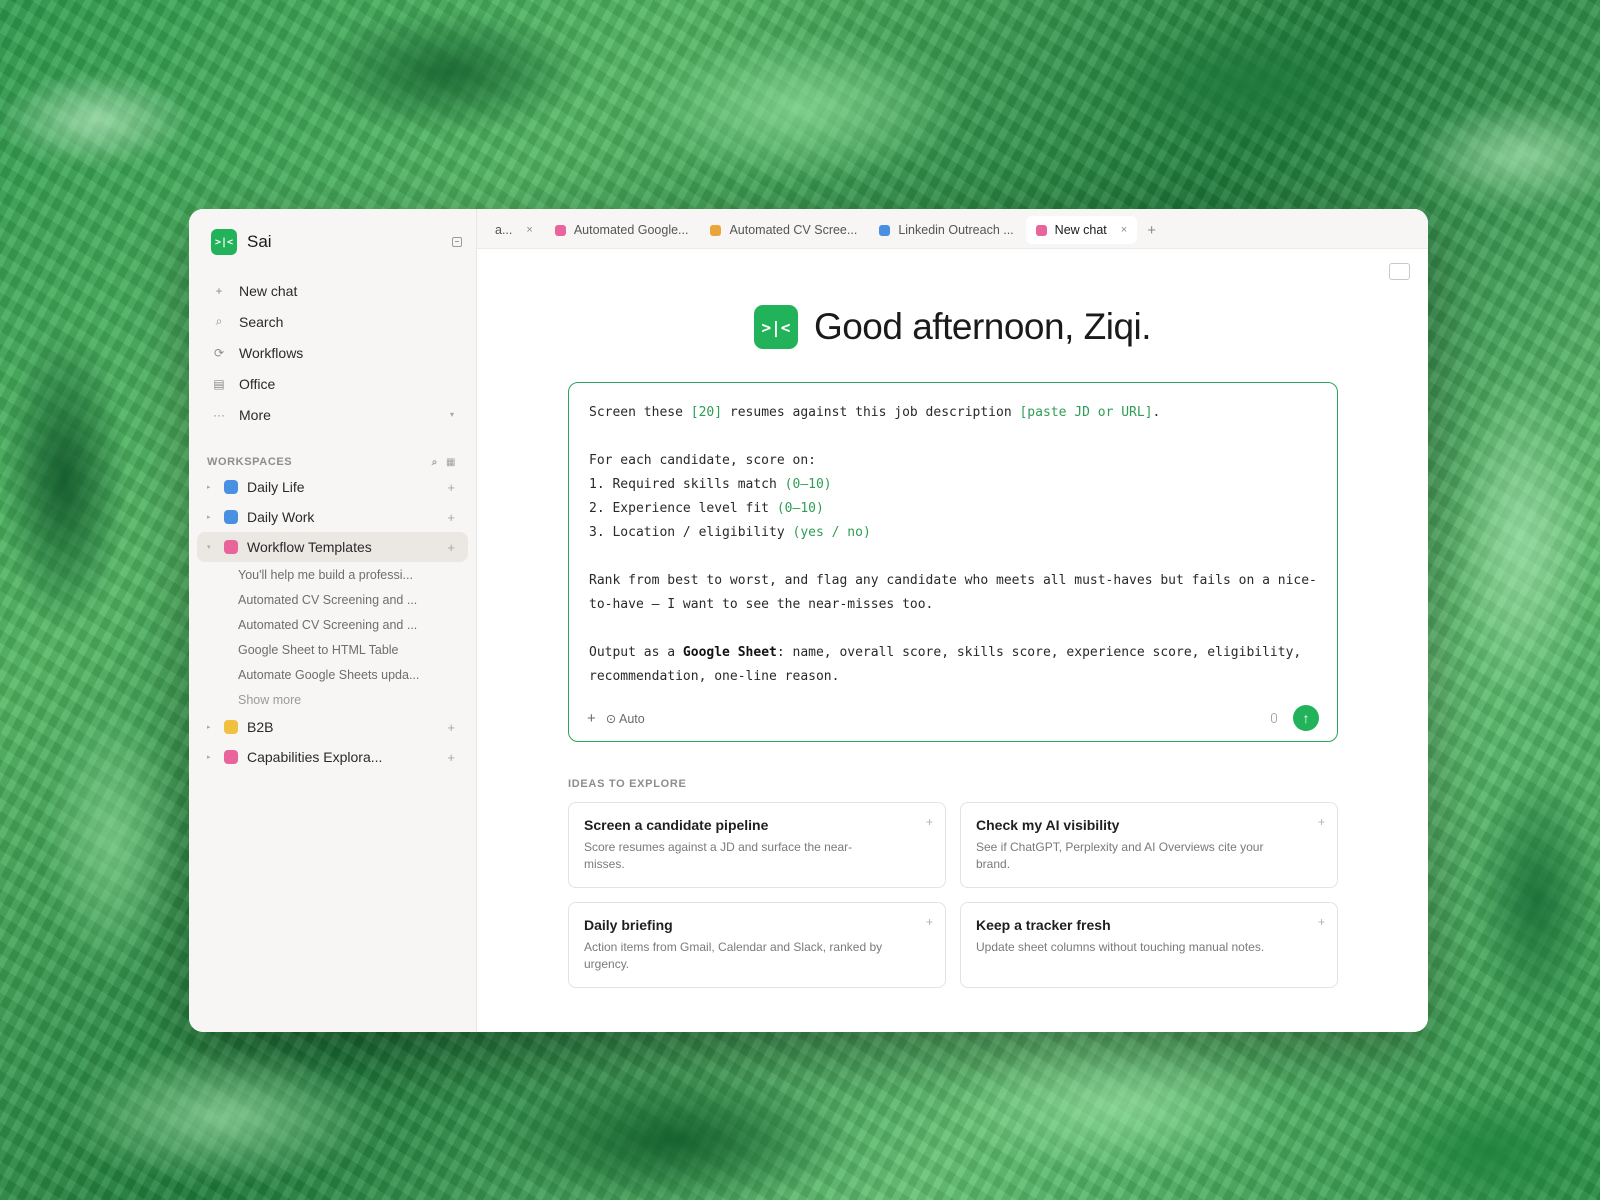  I want to click on greeting-text: Good afternoon, Ziqi., so click(982, 326).